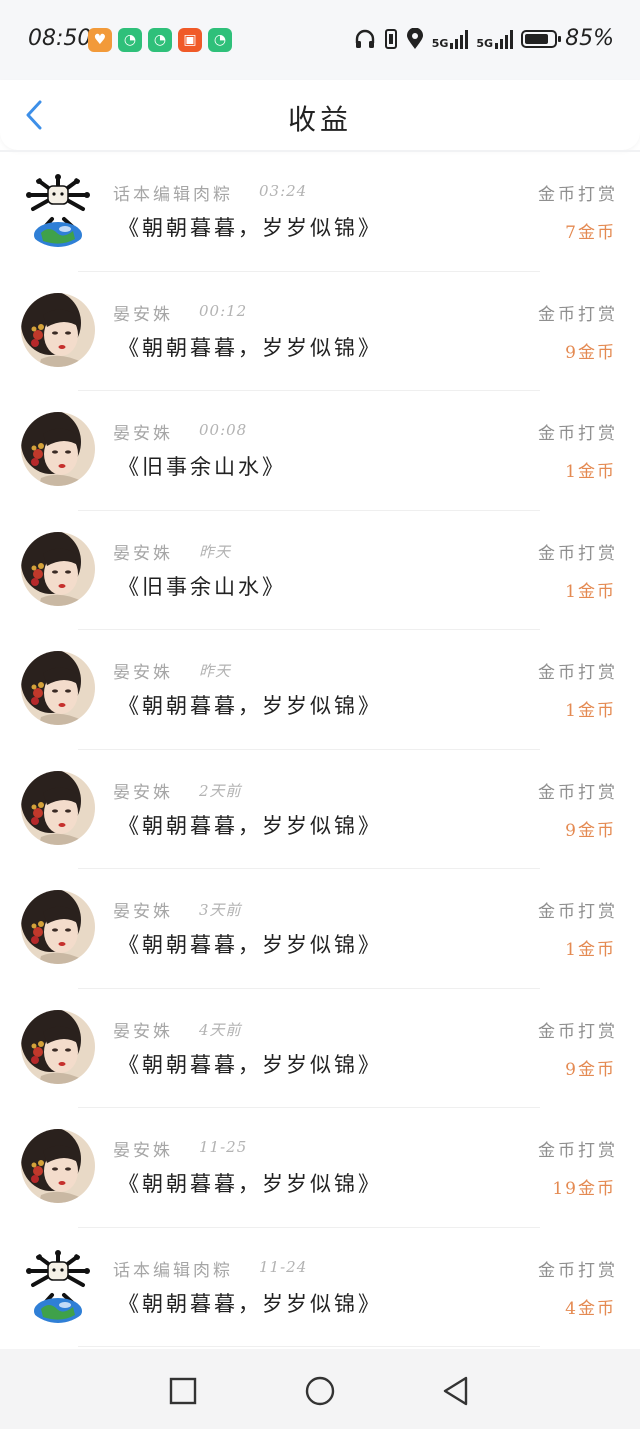 The height and width of the screenshot is (1429, 640). What do you see at coordinates (320, 212) in the screenshot?
I see `list-item: 话本编辑肉粽 03:24 《朝朝暮暮，岁岁似锦》 金币打赏 7金币` at bounding box center [320, 212].